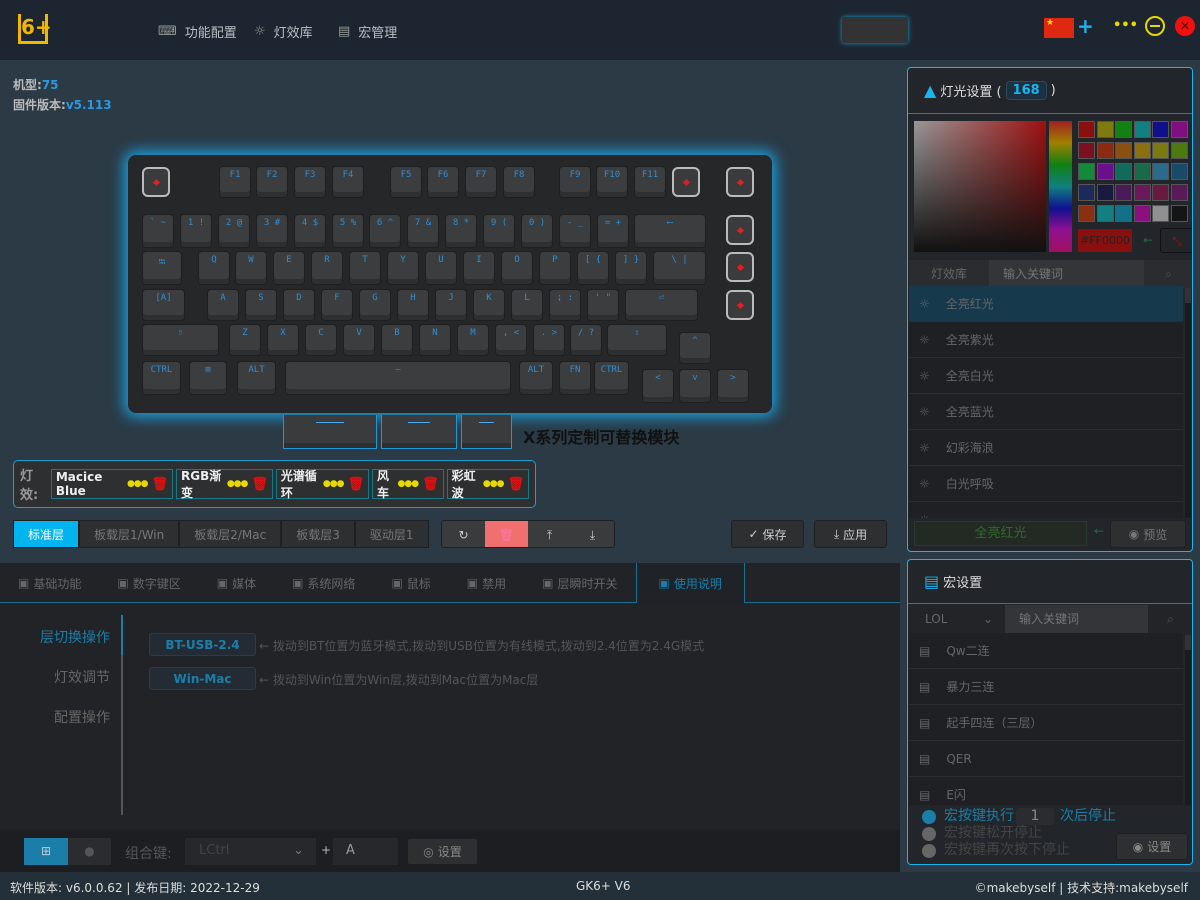 Image resolution: width=1200 pixels, height=900 pixels. Describe the element at coordinates (767, 534) in the screenshot. I see `save-button: ✓ 保存` at that location.